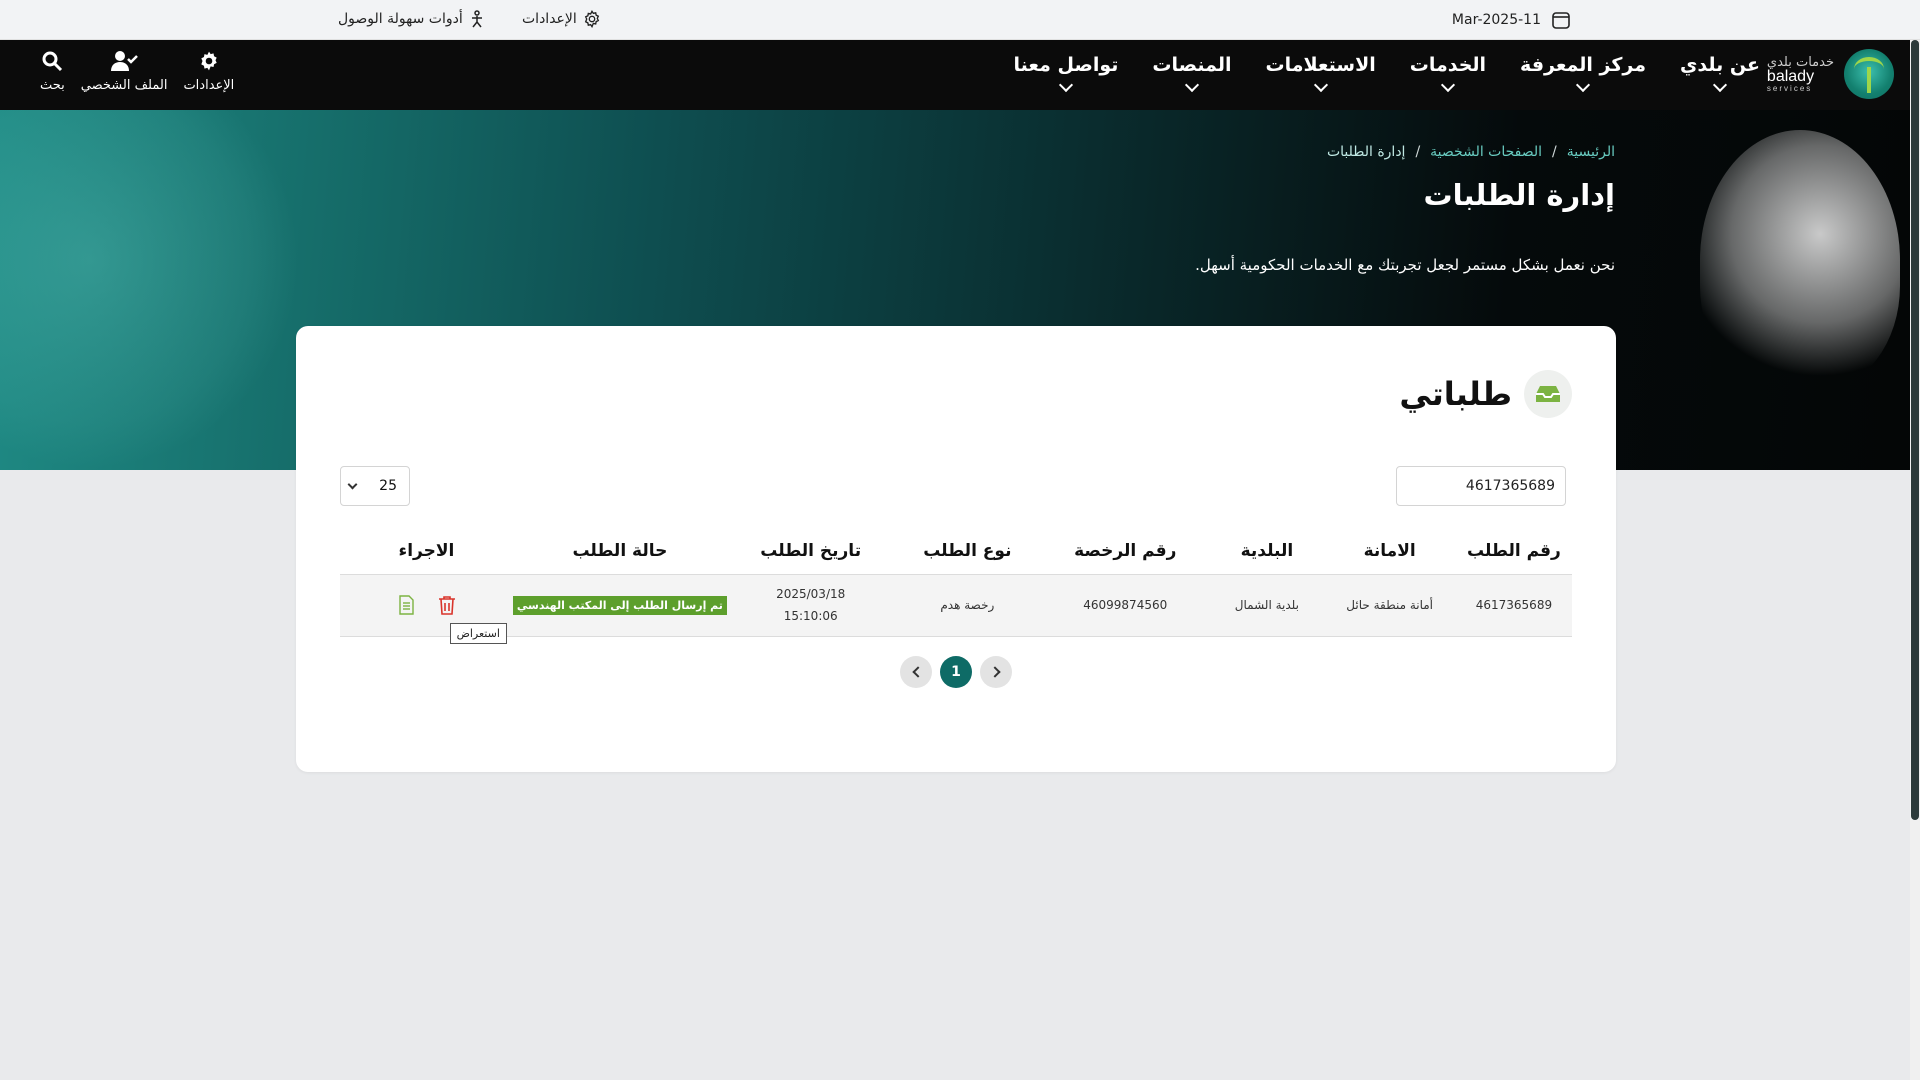  Describe the element at coordinates (1519, 195) in the screenshot. I see `page-title: إدارة الطلبات` at that location.